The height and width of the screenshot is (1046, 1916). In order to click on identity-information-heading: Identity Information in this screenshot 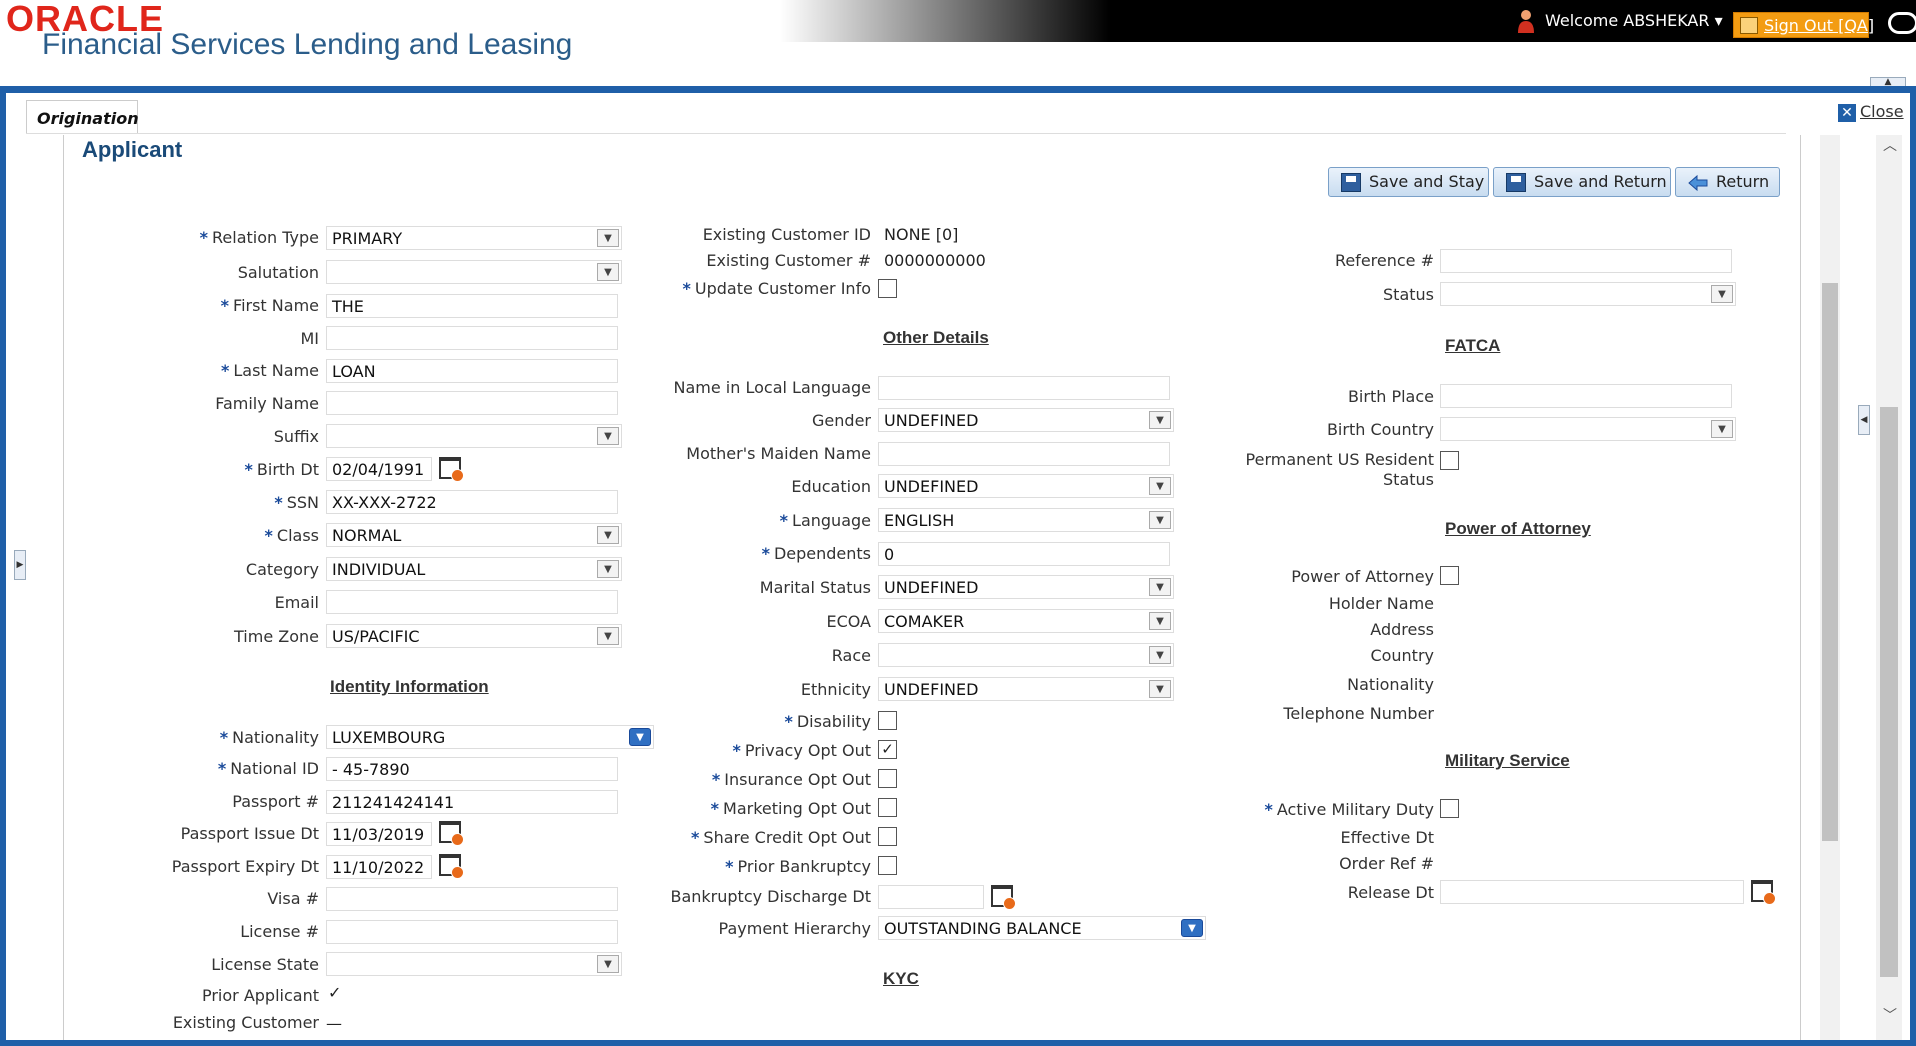, I will do `click(409, 686)`.